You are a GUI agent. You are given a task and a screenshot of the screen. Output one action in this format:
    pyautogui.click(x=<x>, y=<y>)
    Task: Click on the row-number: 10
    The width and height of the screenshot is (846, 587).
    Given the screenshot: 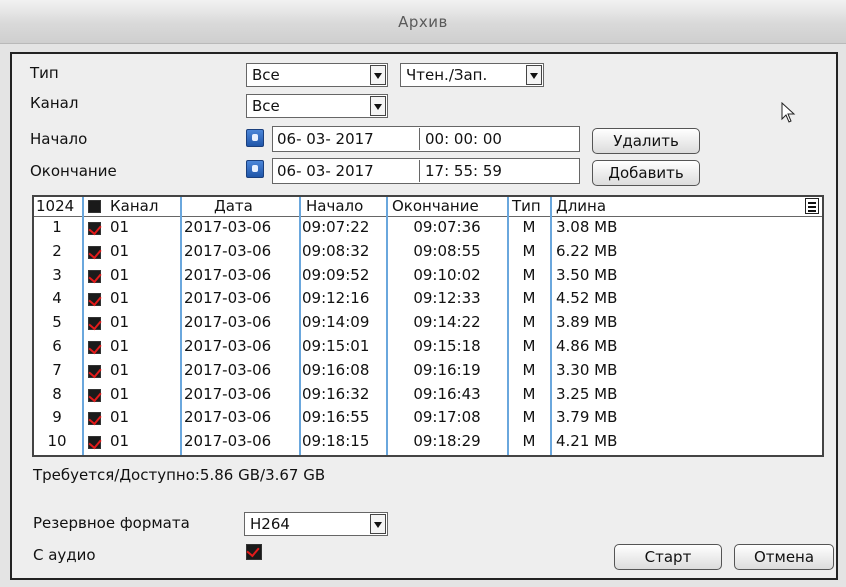 What is the action you would take?
    pyautogui.click(x=57, y=441)
    